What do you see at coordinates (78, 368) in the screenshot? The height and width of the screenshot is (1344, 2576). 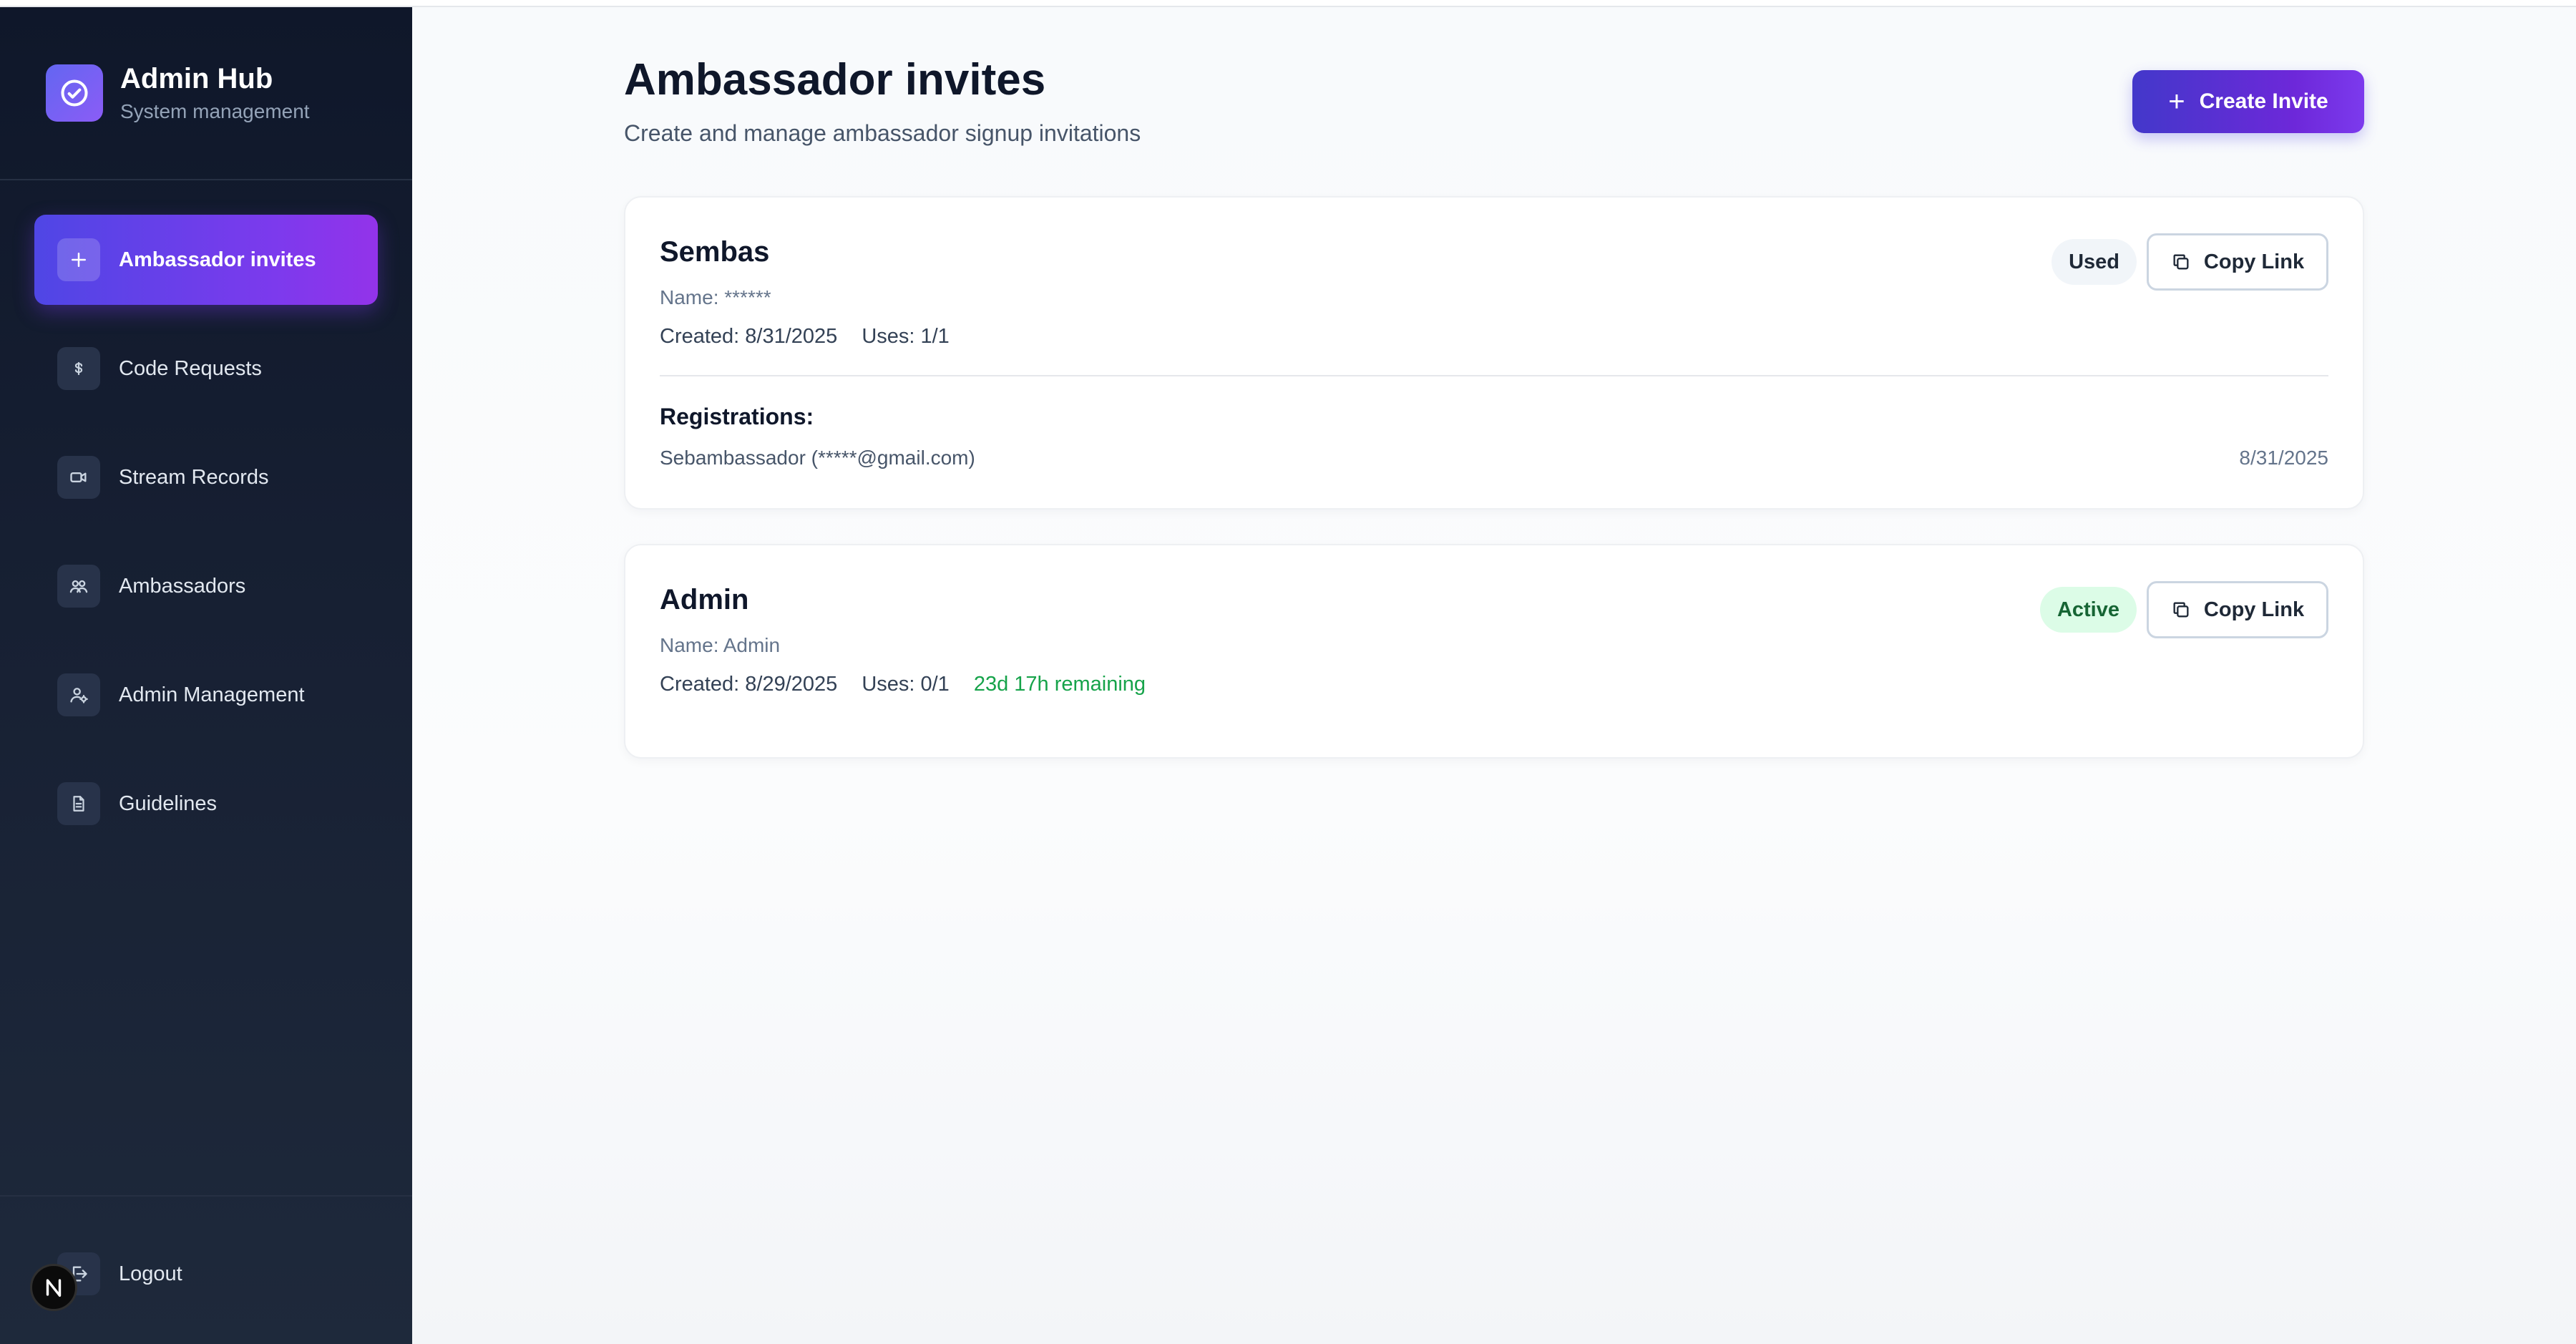 I see `dollar-icon` at bounding box center [78, 368].